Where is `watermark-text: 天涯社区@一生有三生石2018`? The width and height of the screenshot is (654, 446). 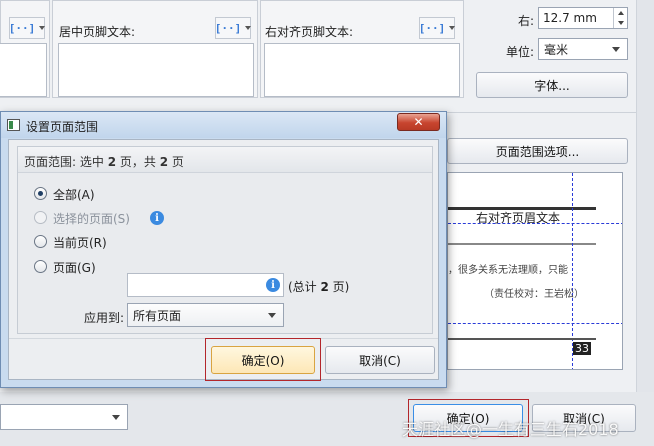 watermark-text: 天涯社区@一生有三生石2018 is located at coordinates (510, 429).